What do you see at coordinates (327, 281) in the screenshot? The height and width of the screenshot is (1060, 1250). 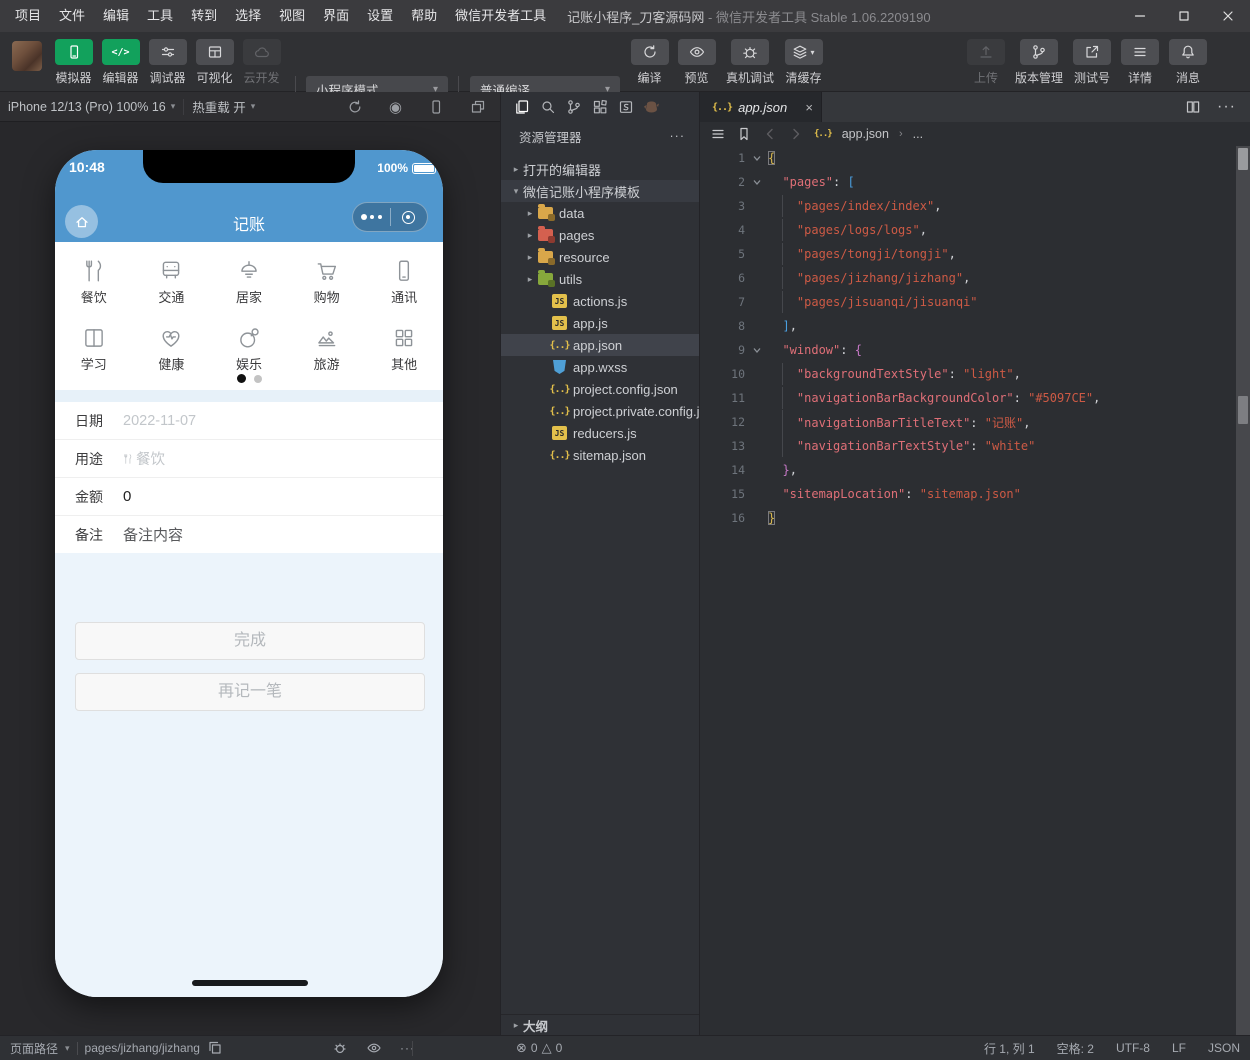 I see `category-item-购物: 购物` at bounding box center [327, 281].